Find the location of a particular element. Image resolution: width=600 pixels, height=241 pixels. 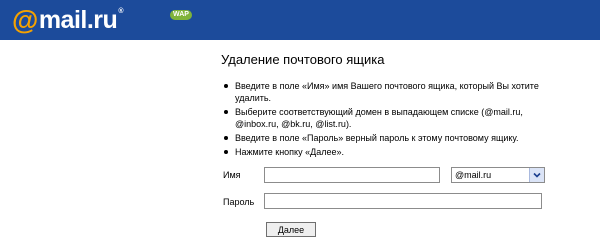

name-input is located at coordinates (352, 175).